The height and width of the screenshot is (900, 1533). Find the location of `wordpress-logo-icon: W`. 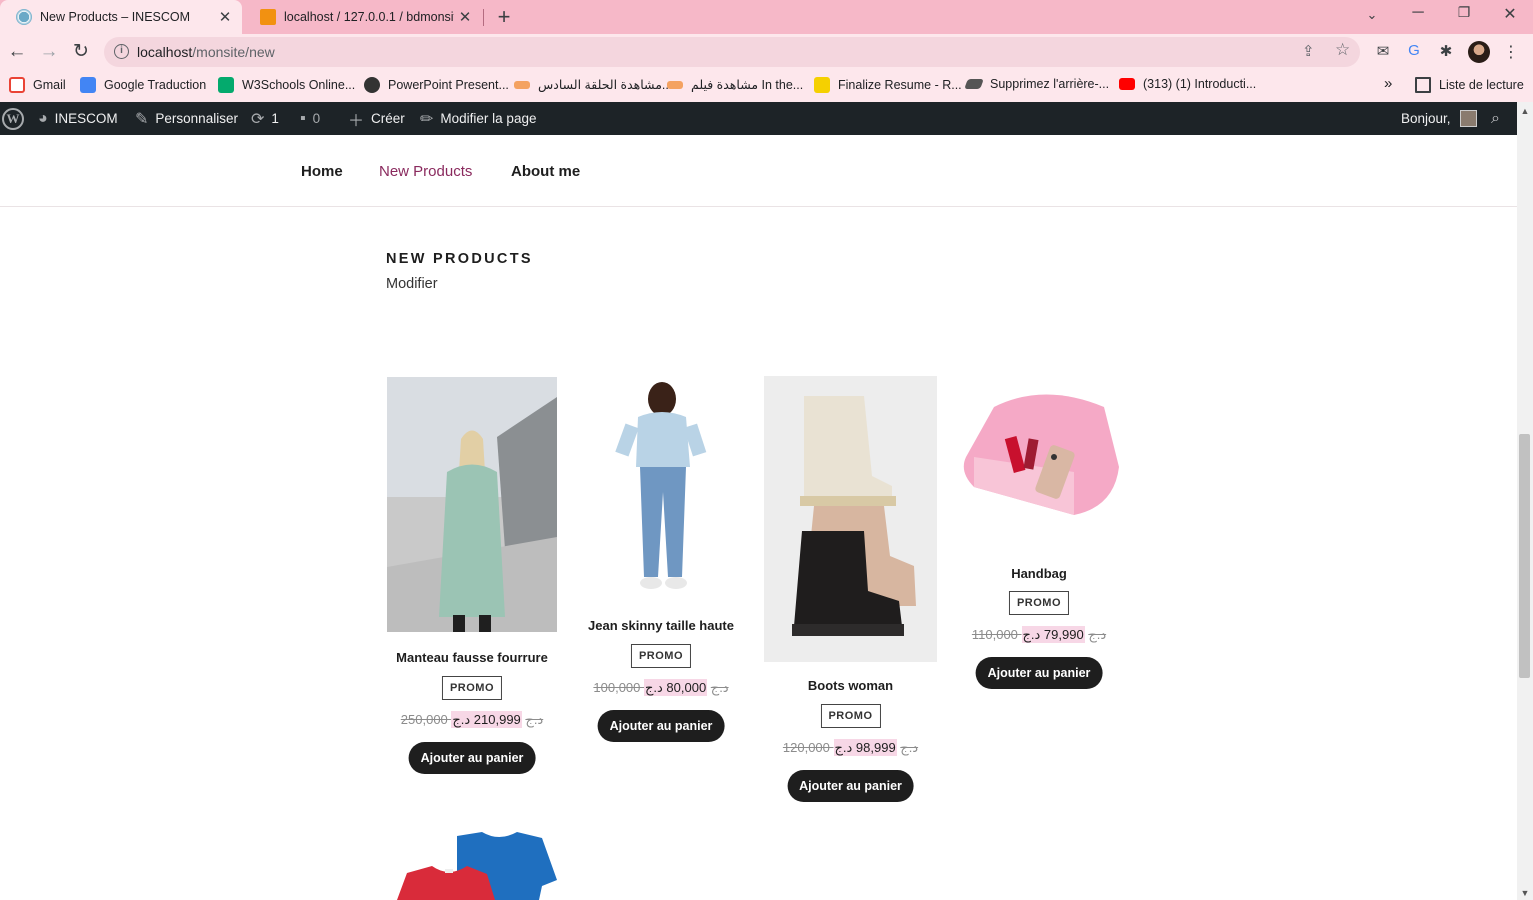

wordpress-logo-icon: W is located at coordinates (13, 118).